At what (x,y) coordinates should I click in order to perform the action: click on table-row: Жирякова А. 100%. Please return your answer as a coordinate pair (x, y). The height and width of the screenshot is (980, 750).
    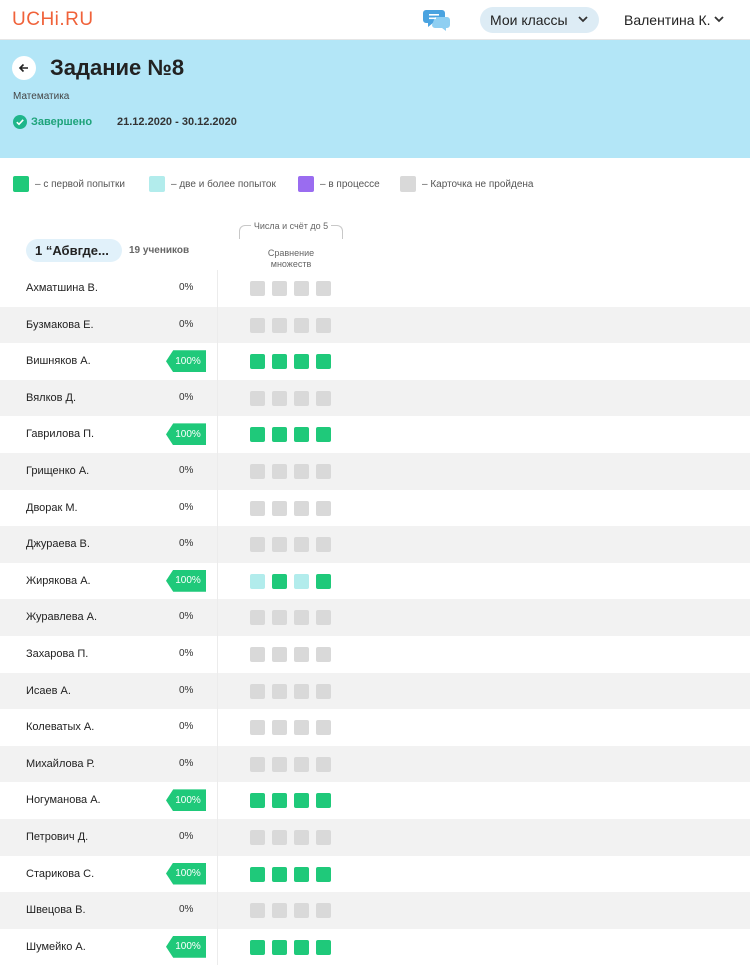
    Looking at the image, I should click on (375, 581).